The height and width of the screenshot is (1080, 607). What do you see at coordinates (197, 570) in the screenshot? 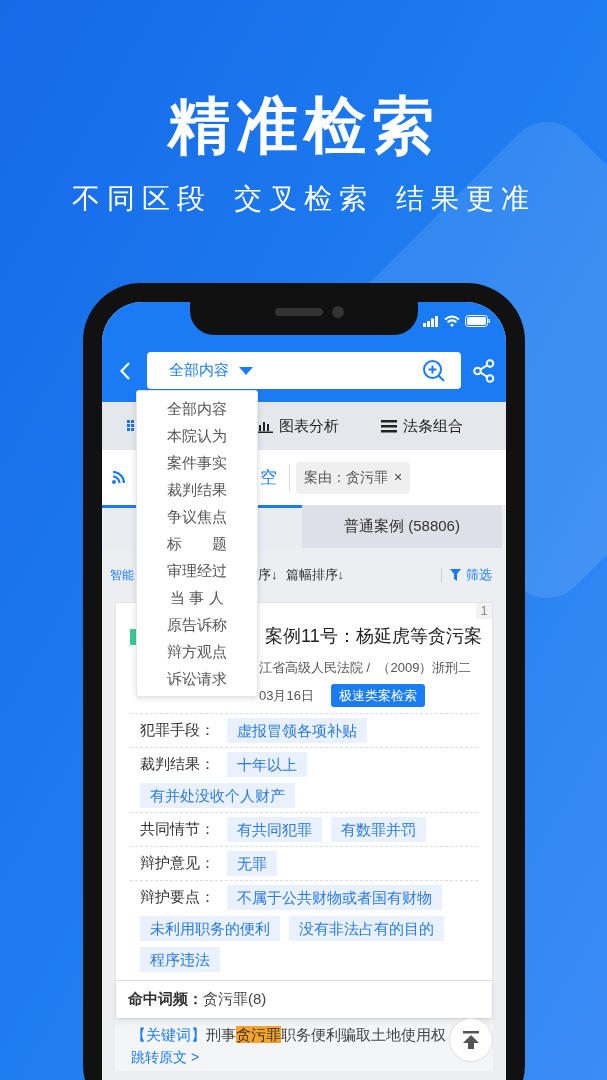
I see `scope-menu-item: 审理经过` at bounding box center [197, 570].